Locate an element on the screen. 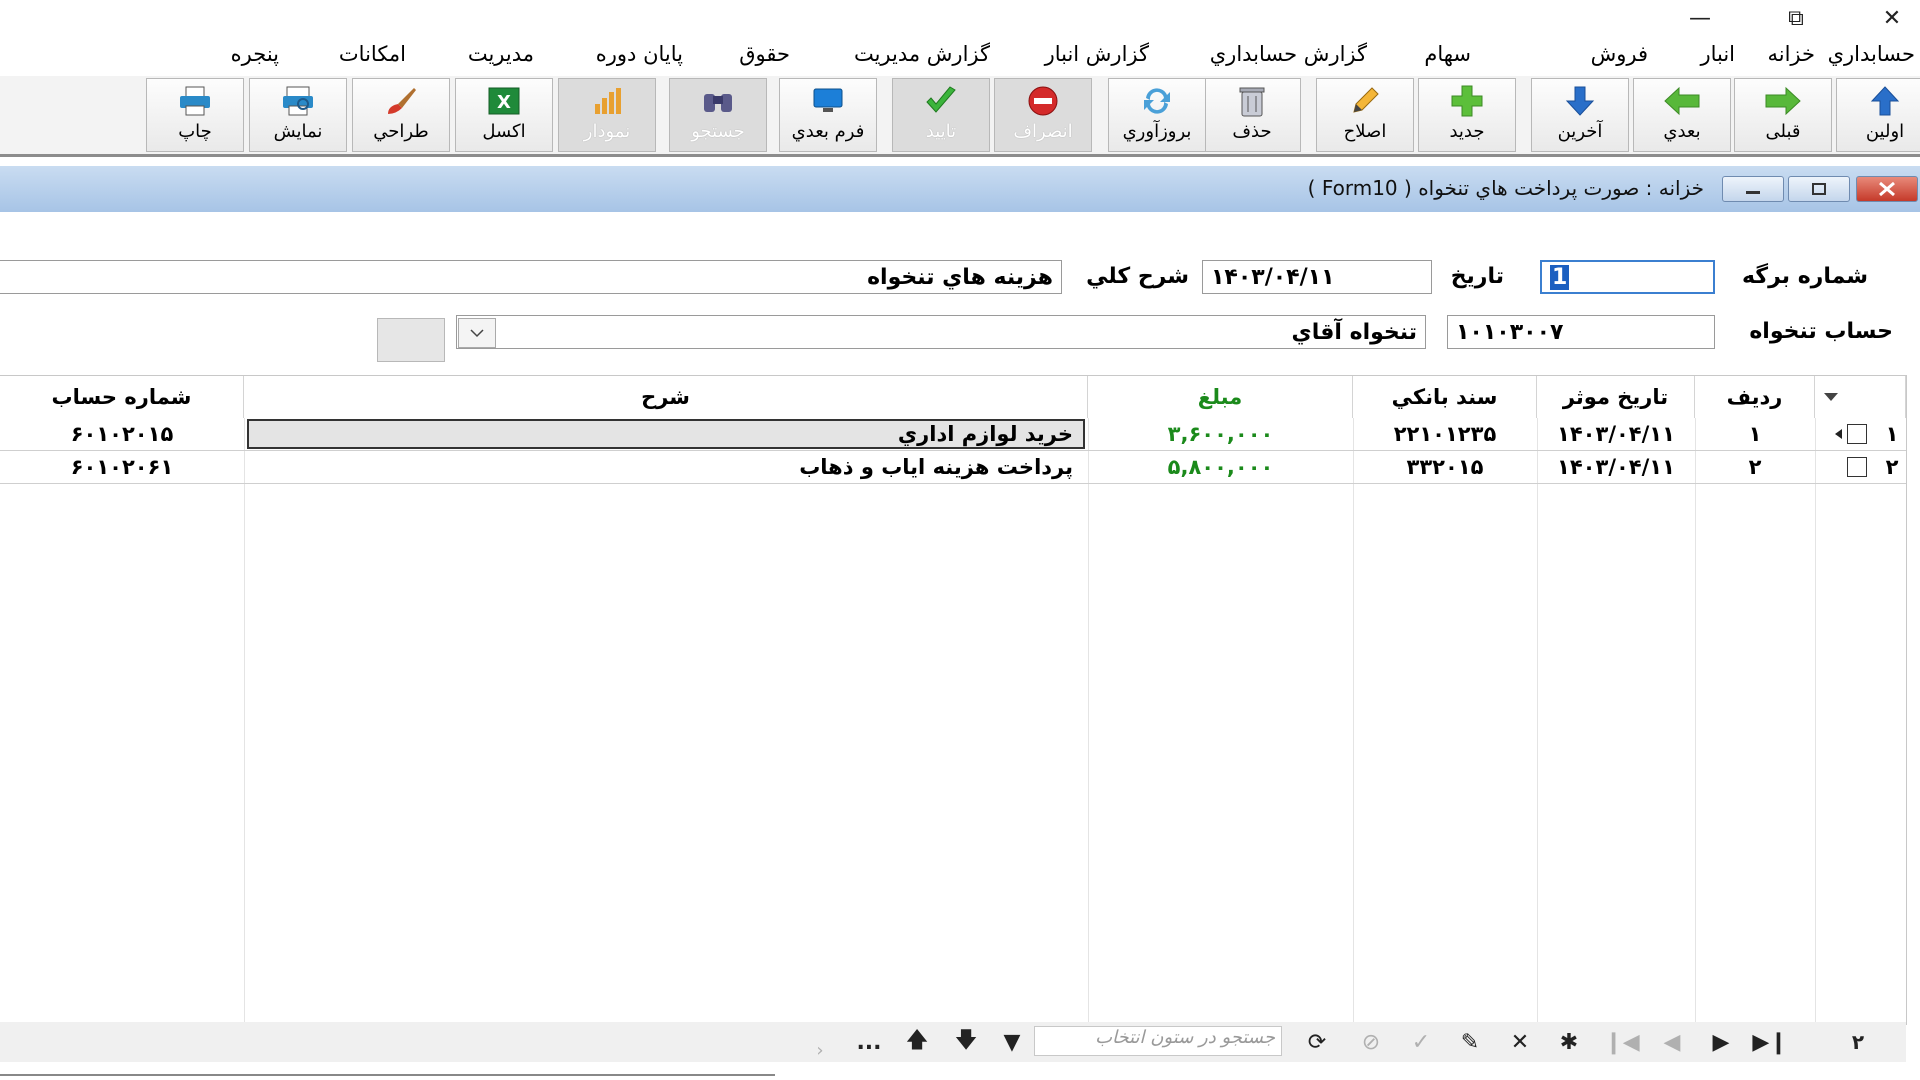  new-button: جديد is located at coordinates (1467, 115).